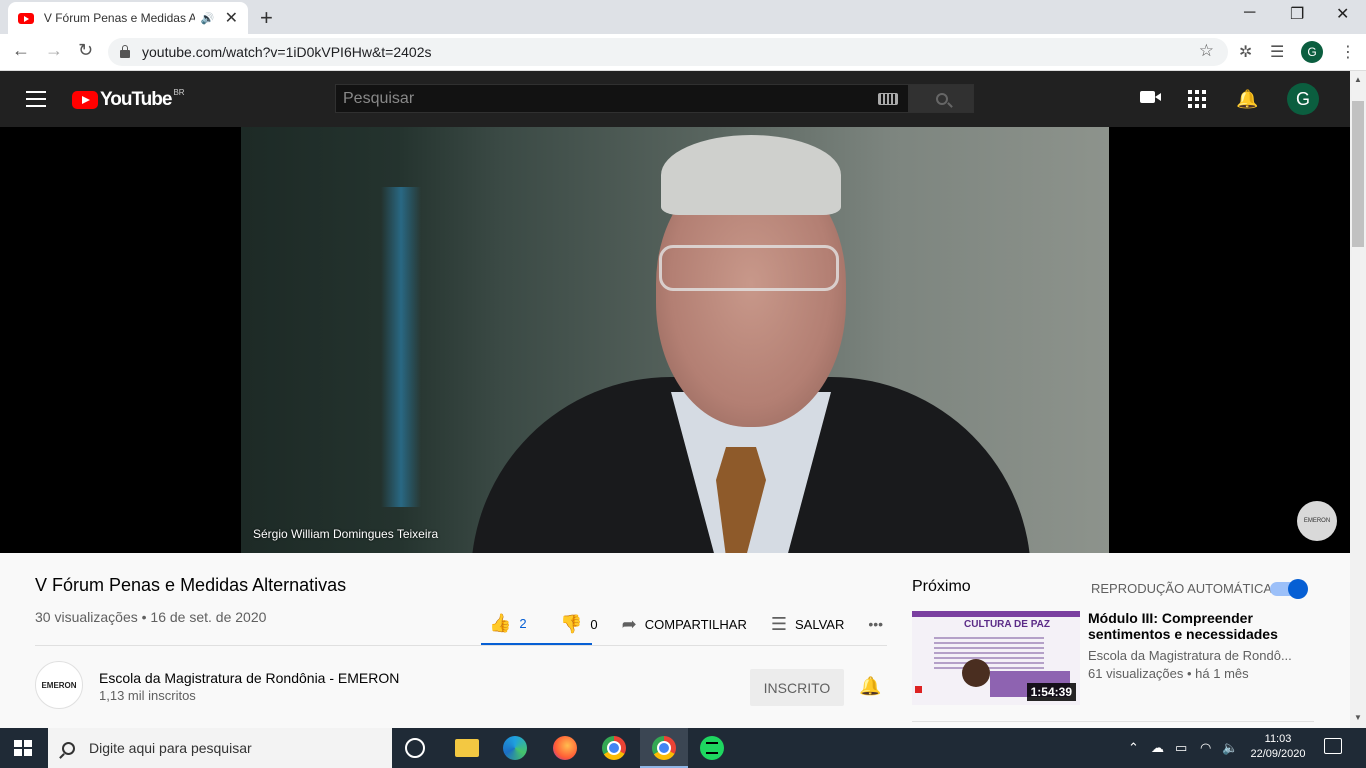  Describe the element at coordinates (1333, 746) in the screenshot. I see `action-center-icon` at that location.